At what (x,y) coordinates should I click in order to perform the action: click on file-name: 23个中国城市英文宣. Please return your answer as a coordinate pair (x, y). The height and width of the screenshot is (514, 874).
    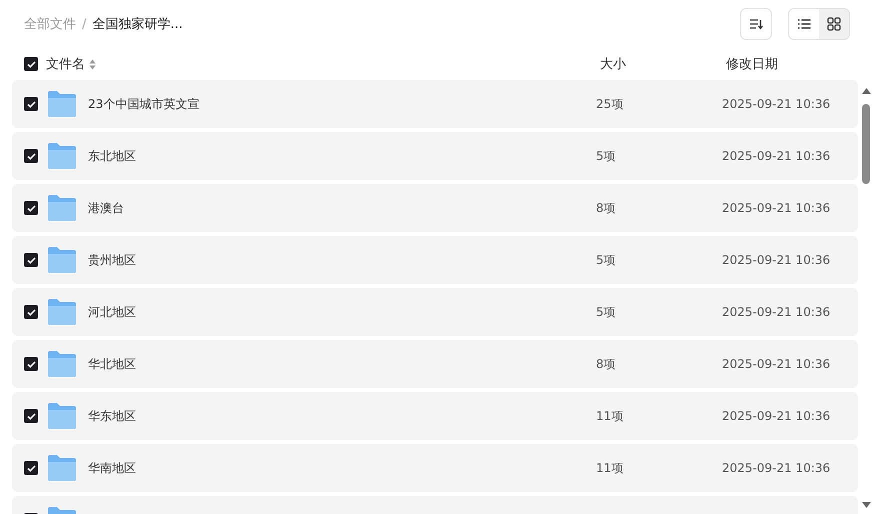
    Looking at the image, I should click on (144, 104).